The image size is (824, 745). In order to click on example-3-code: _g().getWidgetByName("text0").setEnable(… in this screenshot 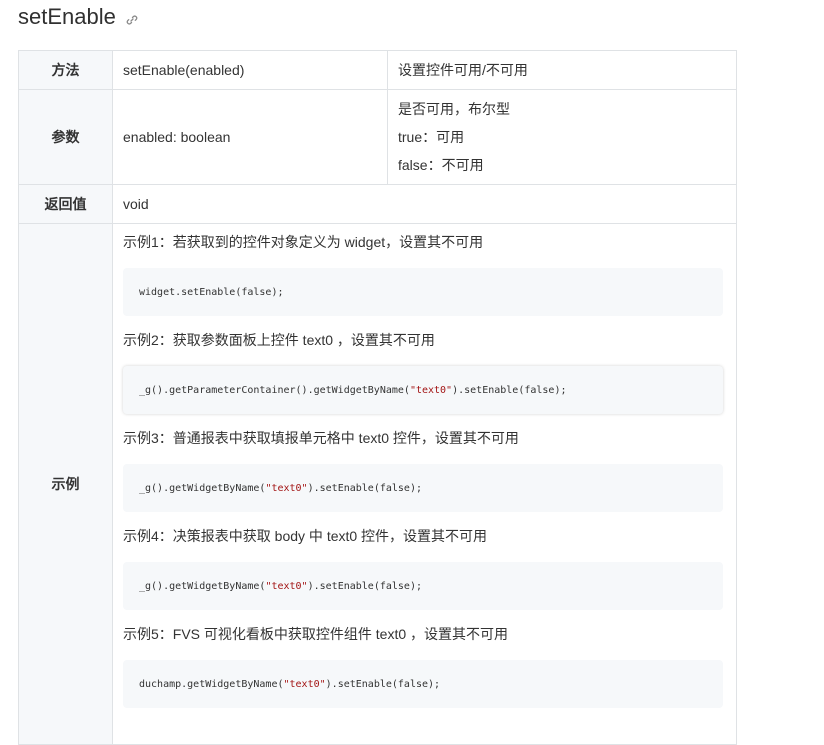, I will do `click(423, 488)`.